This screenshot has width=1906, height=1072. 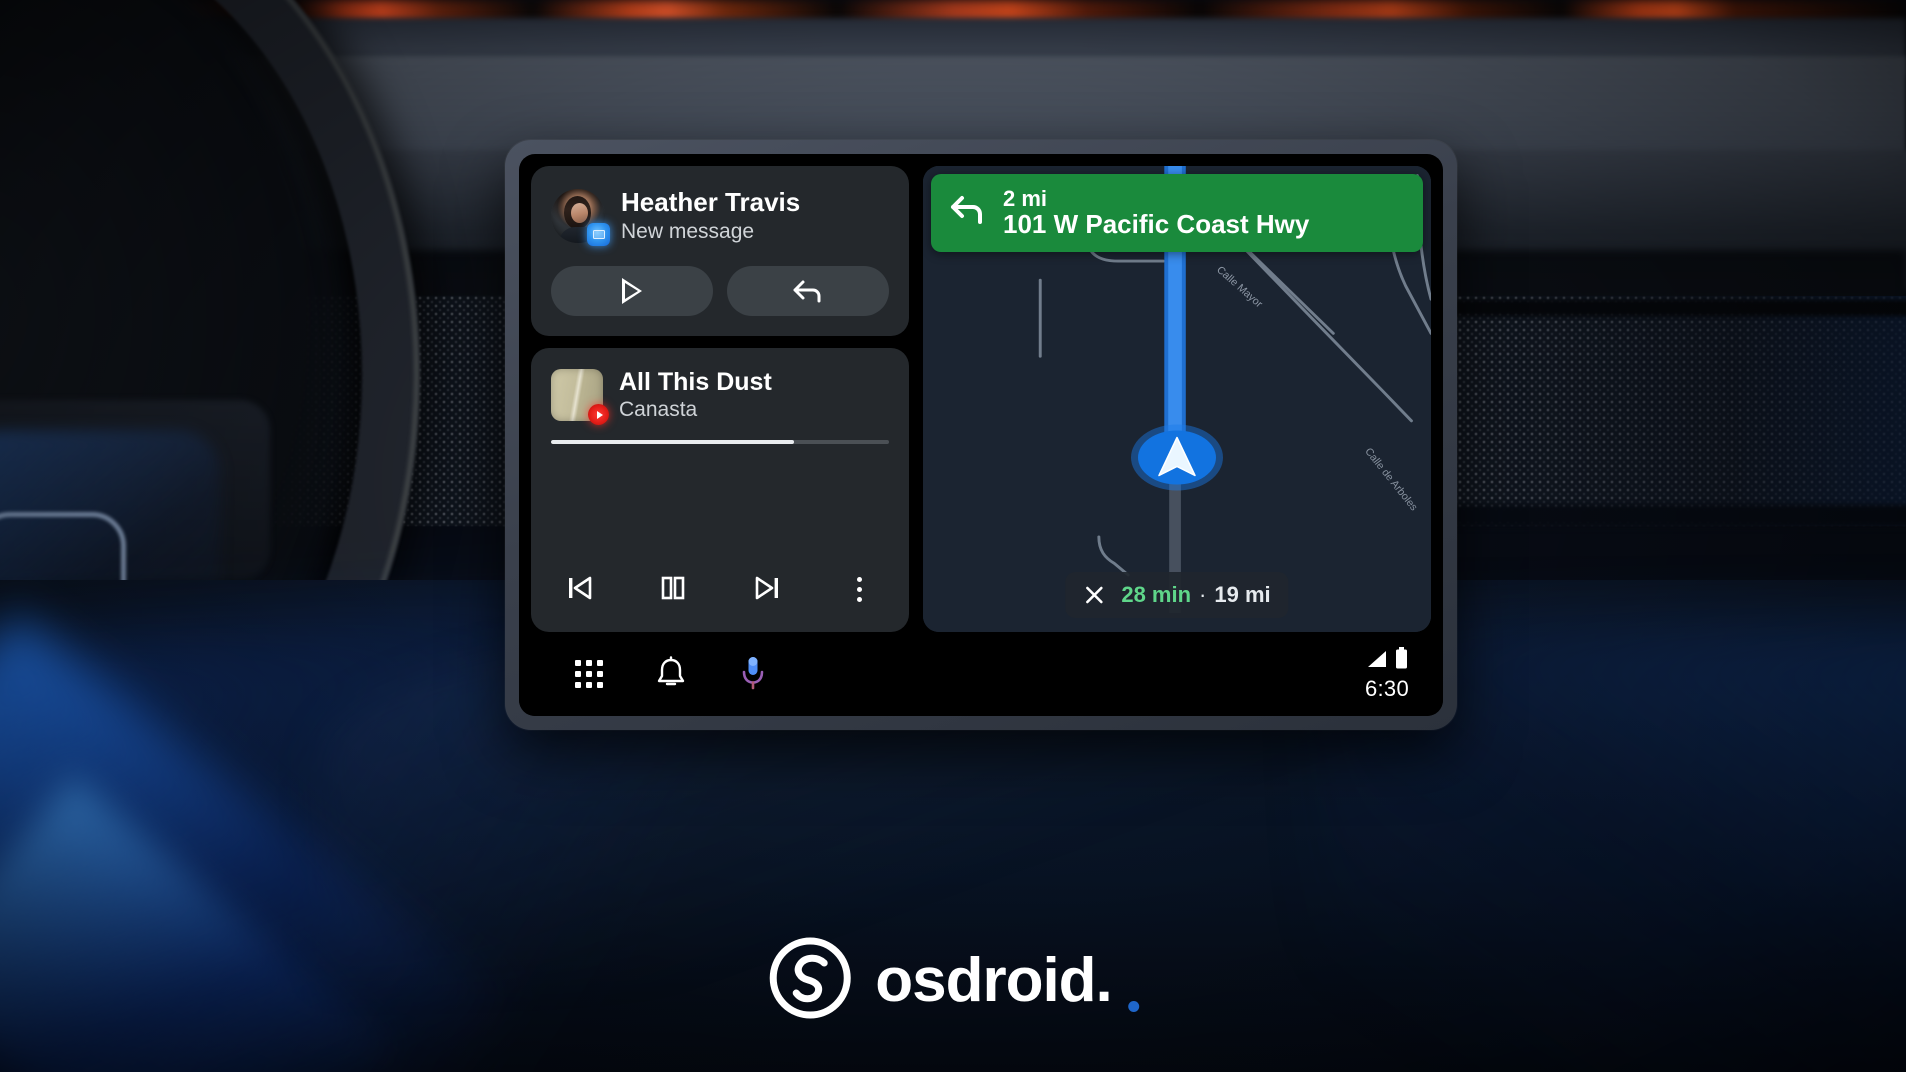 I want to click on next-track-button, so click(x=767, y=589).